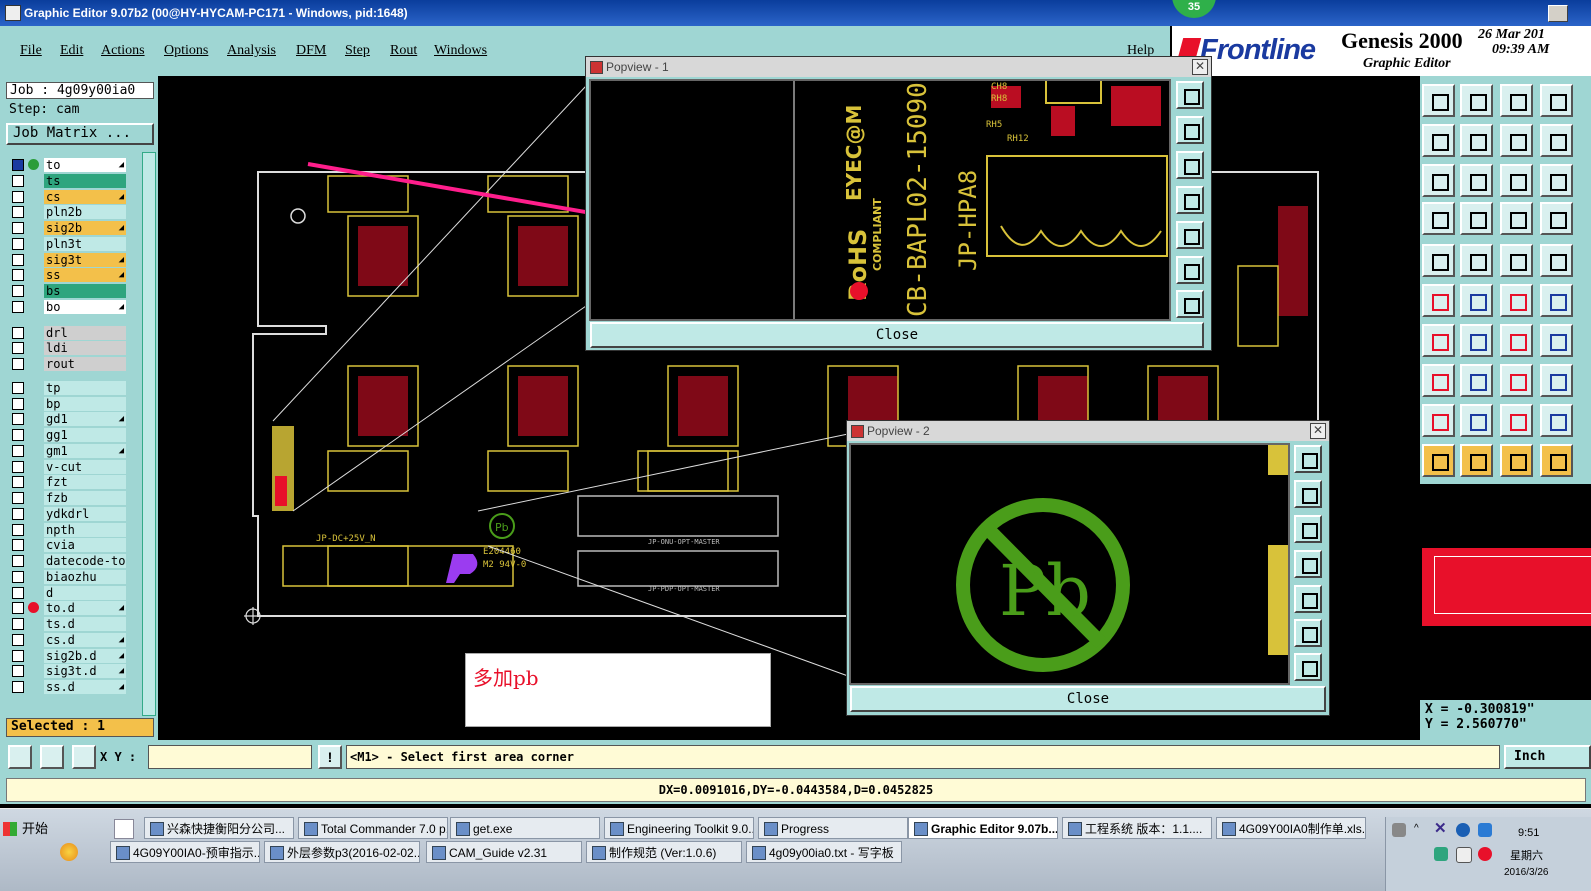  I want to click on layer-row-cvia: cvia, so click(68, 545).